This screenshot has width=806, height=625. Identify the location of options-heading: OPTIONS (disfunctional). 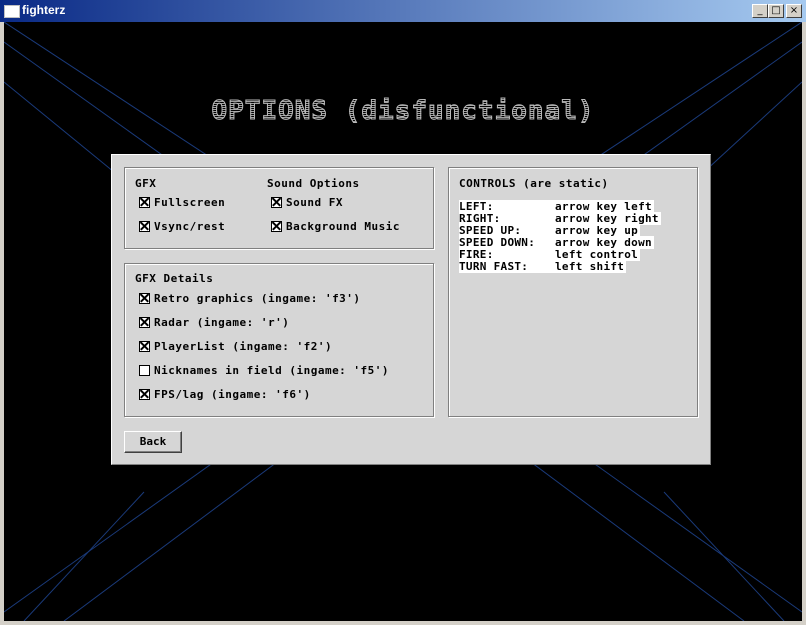
(403, 111).